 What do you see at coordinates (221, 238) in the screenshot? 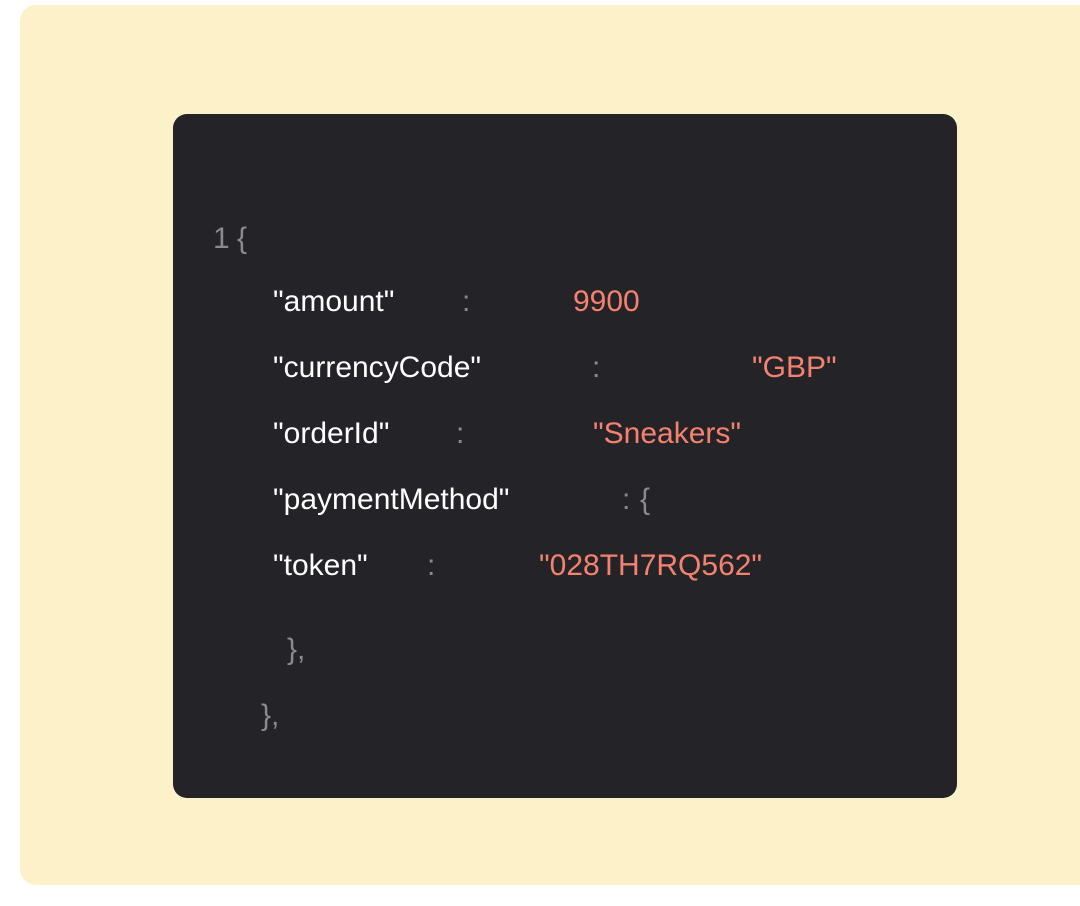
I see `line-number: 1` at bounding box center [221, 238].